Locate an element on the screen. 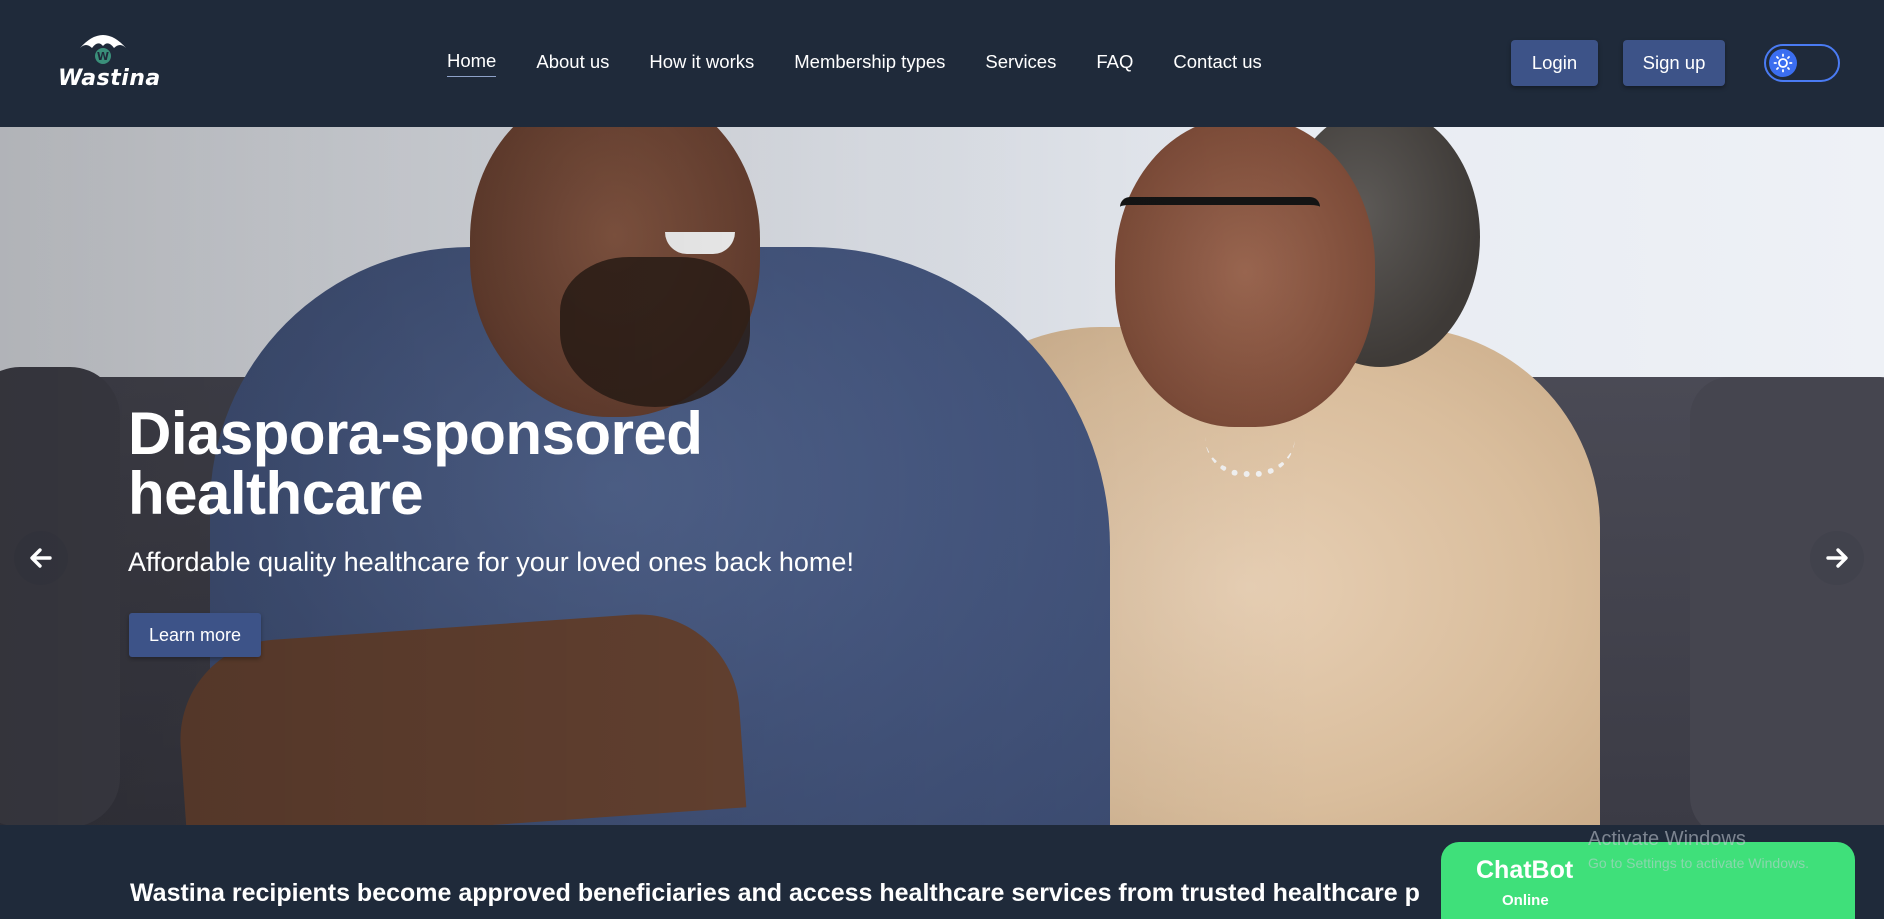  arrow-right-icon is located at coordinates (1837, 558).